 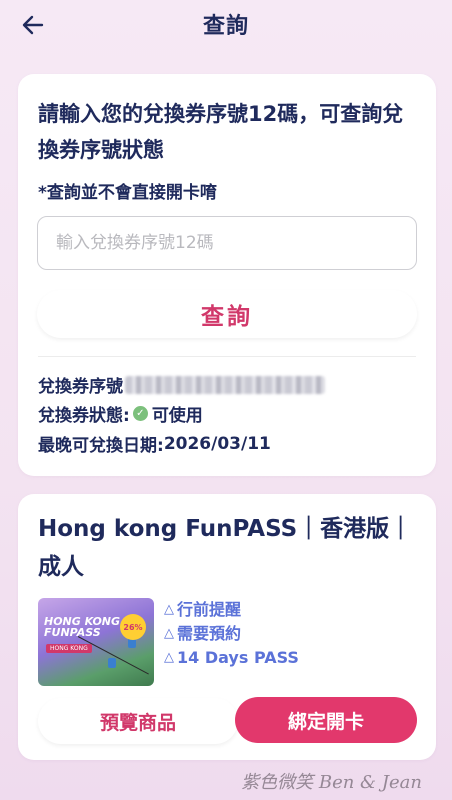 I want to click on page-title: 查詢, so click(x=225, y=26).